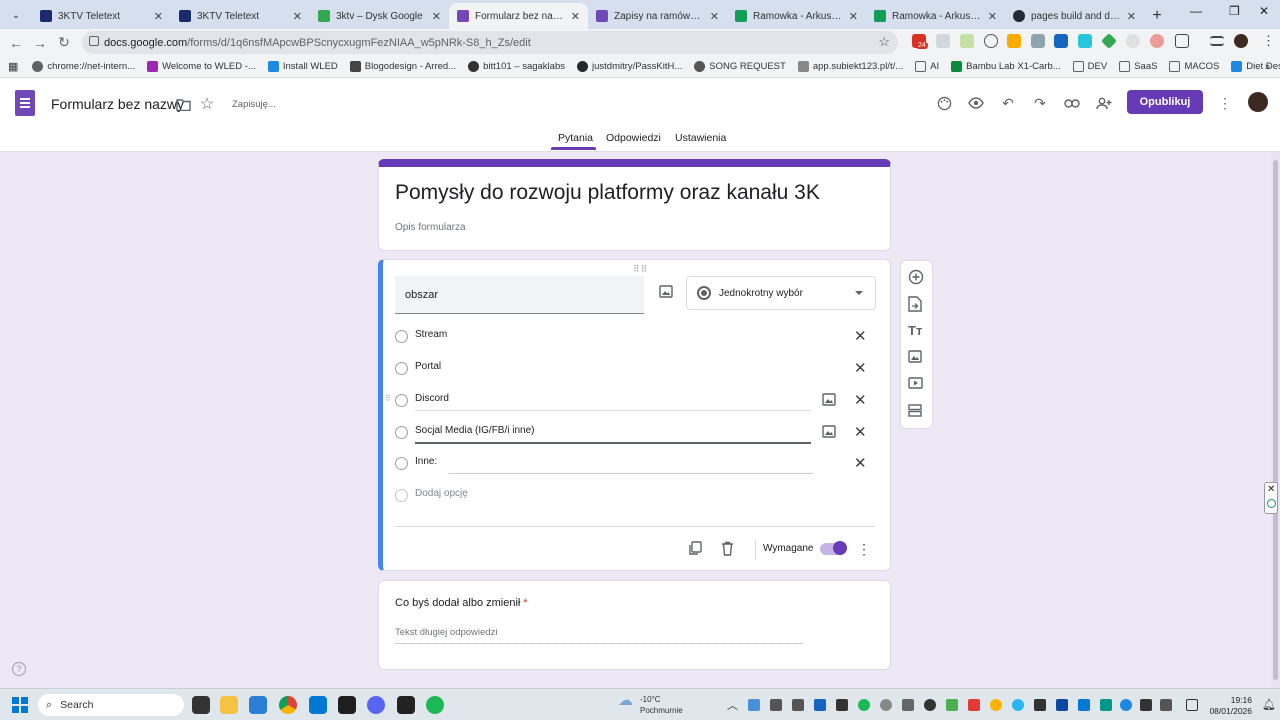 Image resolution: width=1280 pixels, height=720 pixels. Describe the element at coordinates (1072, 103) in the screenshot. I see `link-icon` at that location.